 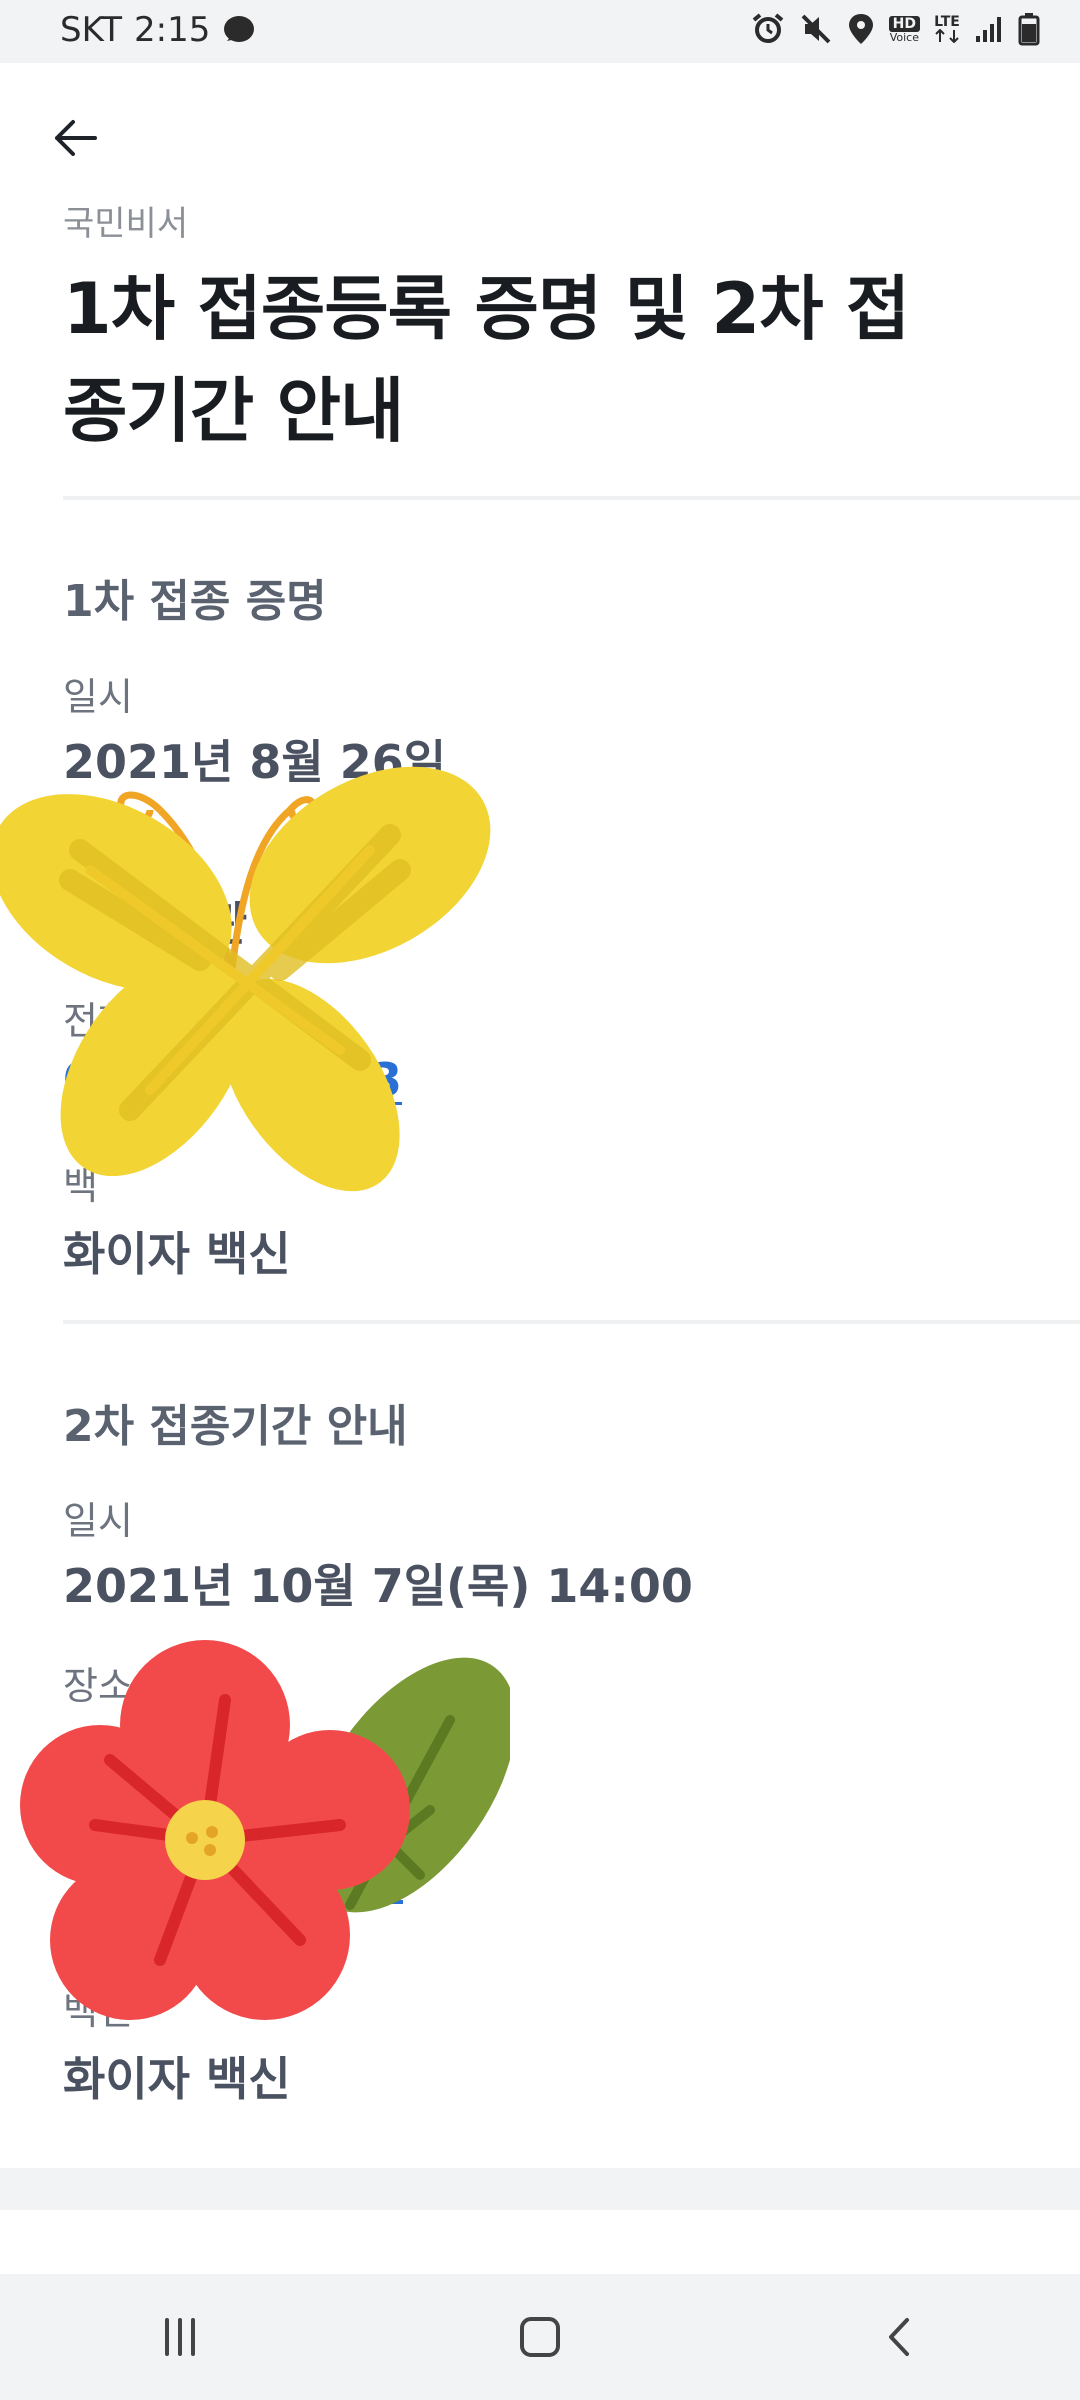 I want to click on chat-bubble-icon, so click(x=239, y=29).